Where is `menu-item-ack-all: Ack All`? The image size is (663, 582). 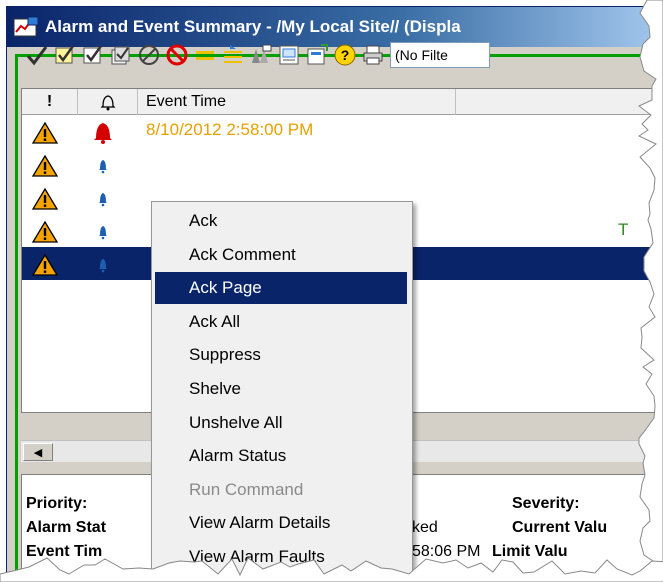
menu-item-ack-all: Ack All is located at coordinates (281, 322).